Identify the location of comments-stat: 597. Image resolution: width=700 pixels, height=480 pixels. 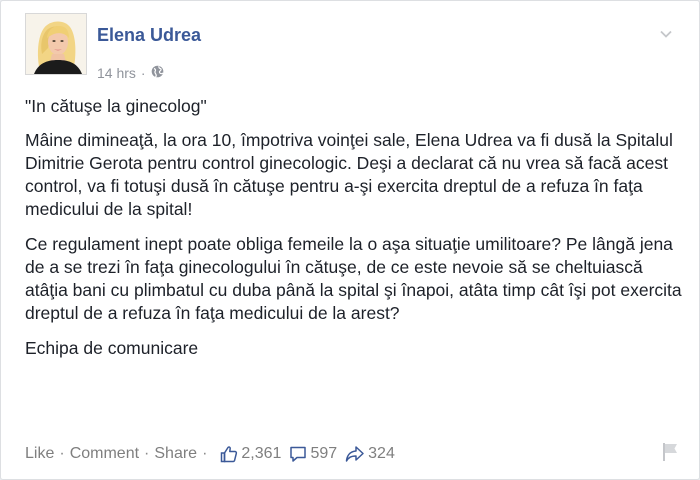
(313, 454).